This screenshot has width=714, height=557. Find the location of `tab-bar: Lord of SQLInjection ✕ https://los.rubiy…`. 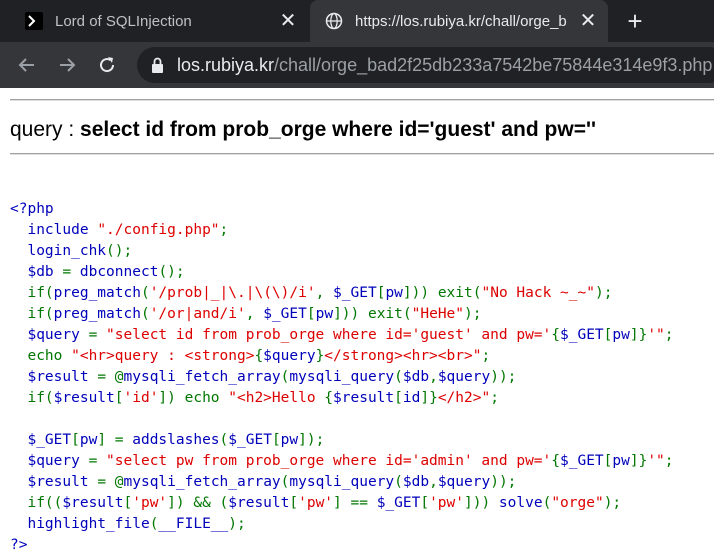

tab-bar: Lord of SQLInjection ✕ https://los.rubiy… is located at coordinates (357, 21).